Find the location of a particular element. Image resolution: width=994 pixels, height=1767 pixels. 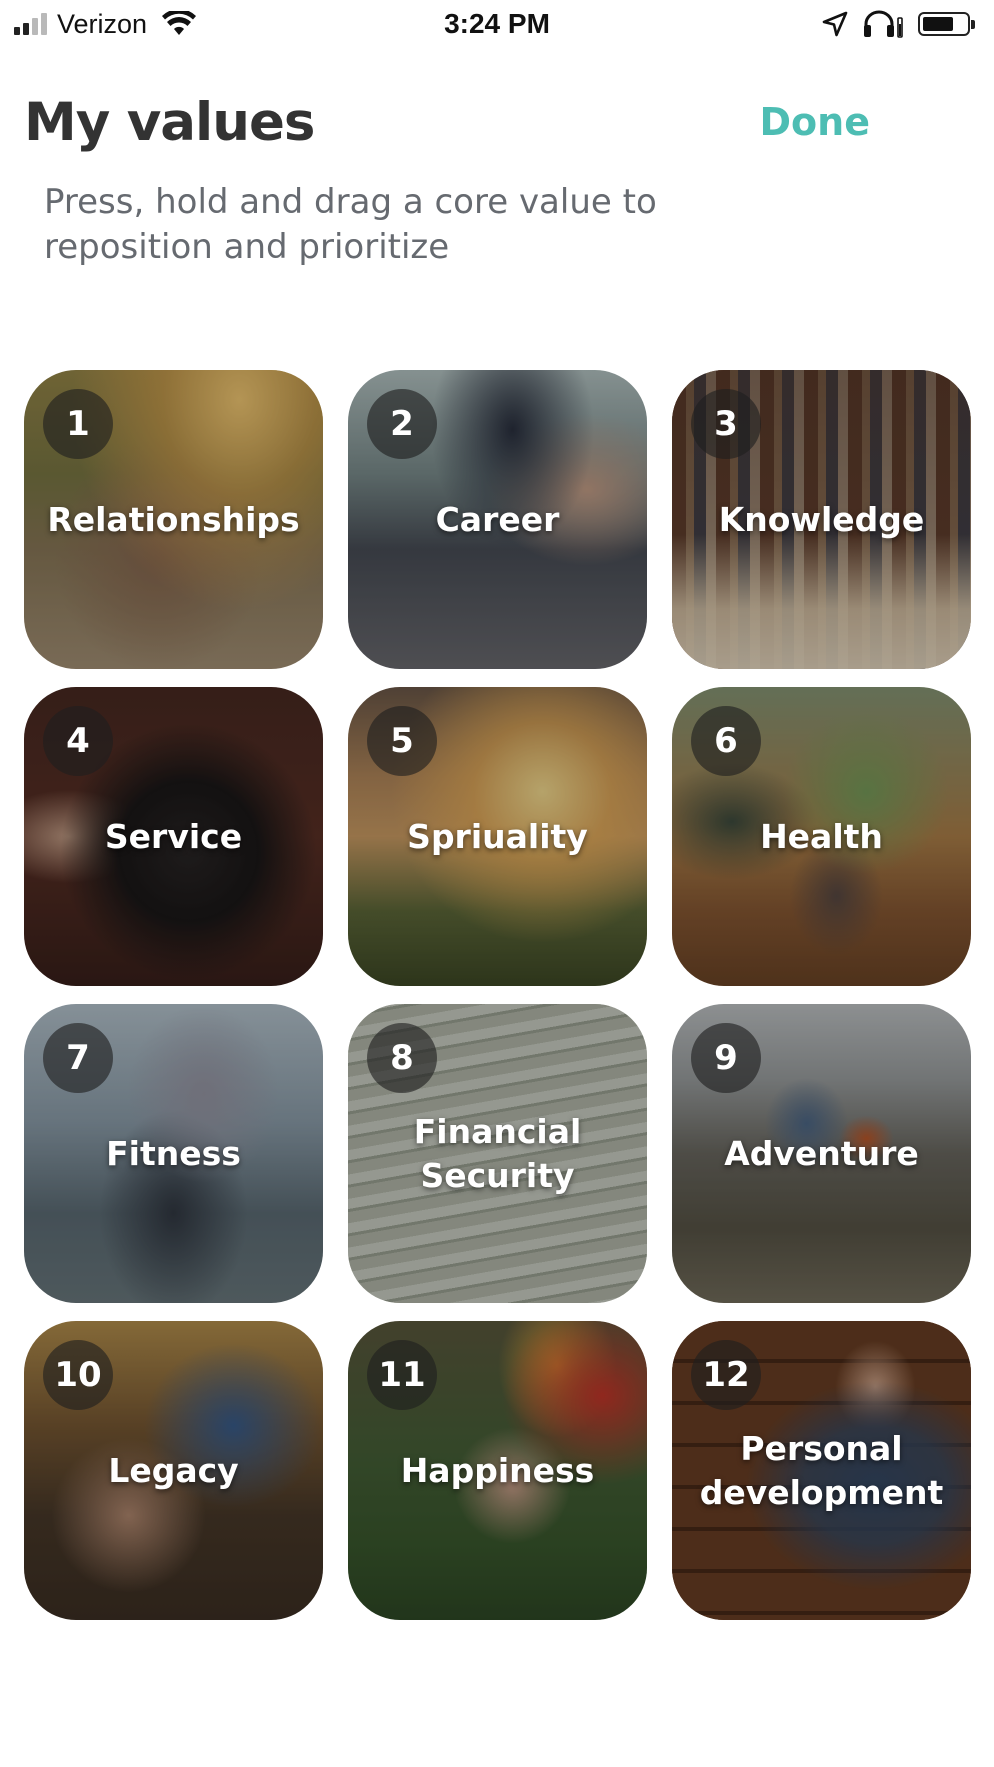

done-button: Done is located at coordinates (815, 122).